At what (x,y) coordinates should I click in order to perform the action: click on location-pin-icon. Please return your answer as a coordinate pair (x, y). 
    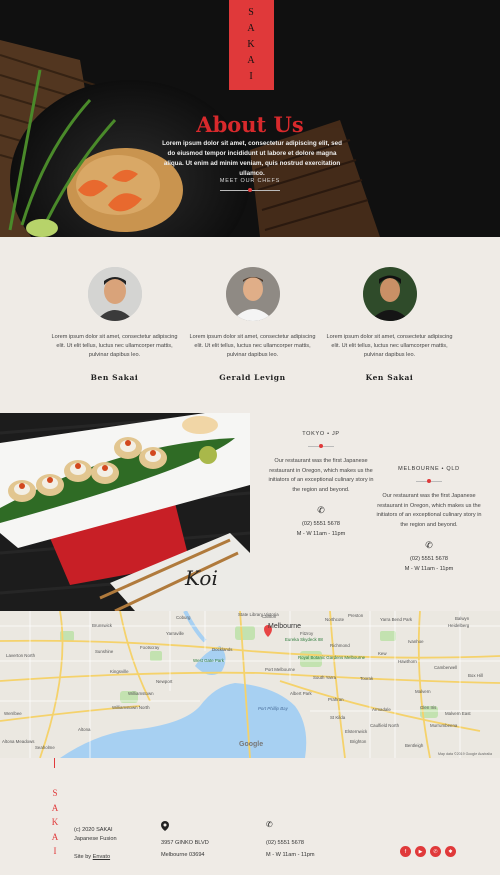
    Looking at the image, I should click on (165, 827).